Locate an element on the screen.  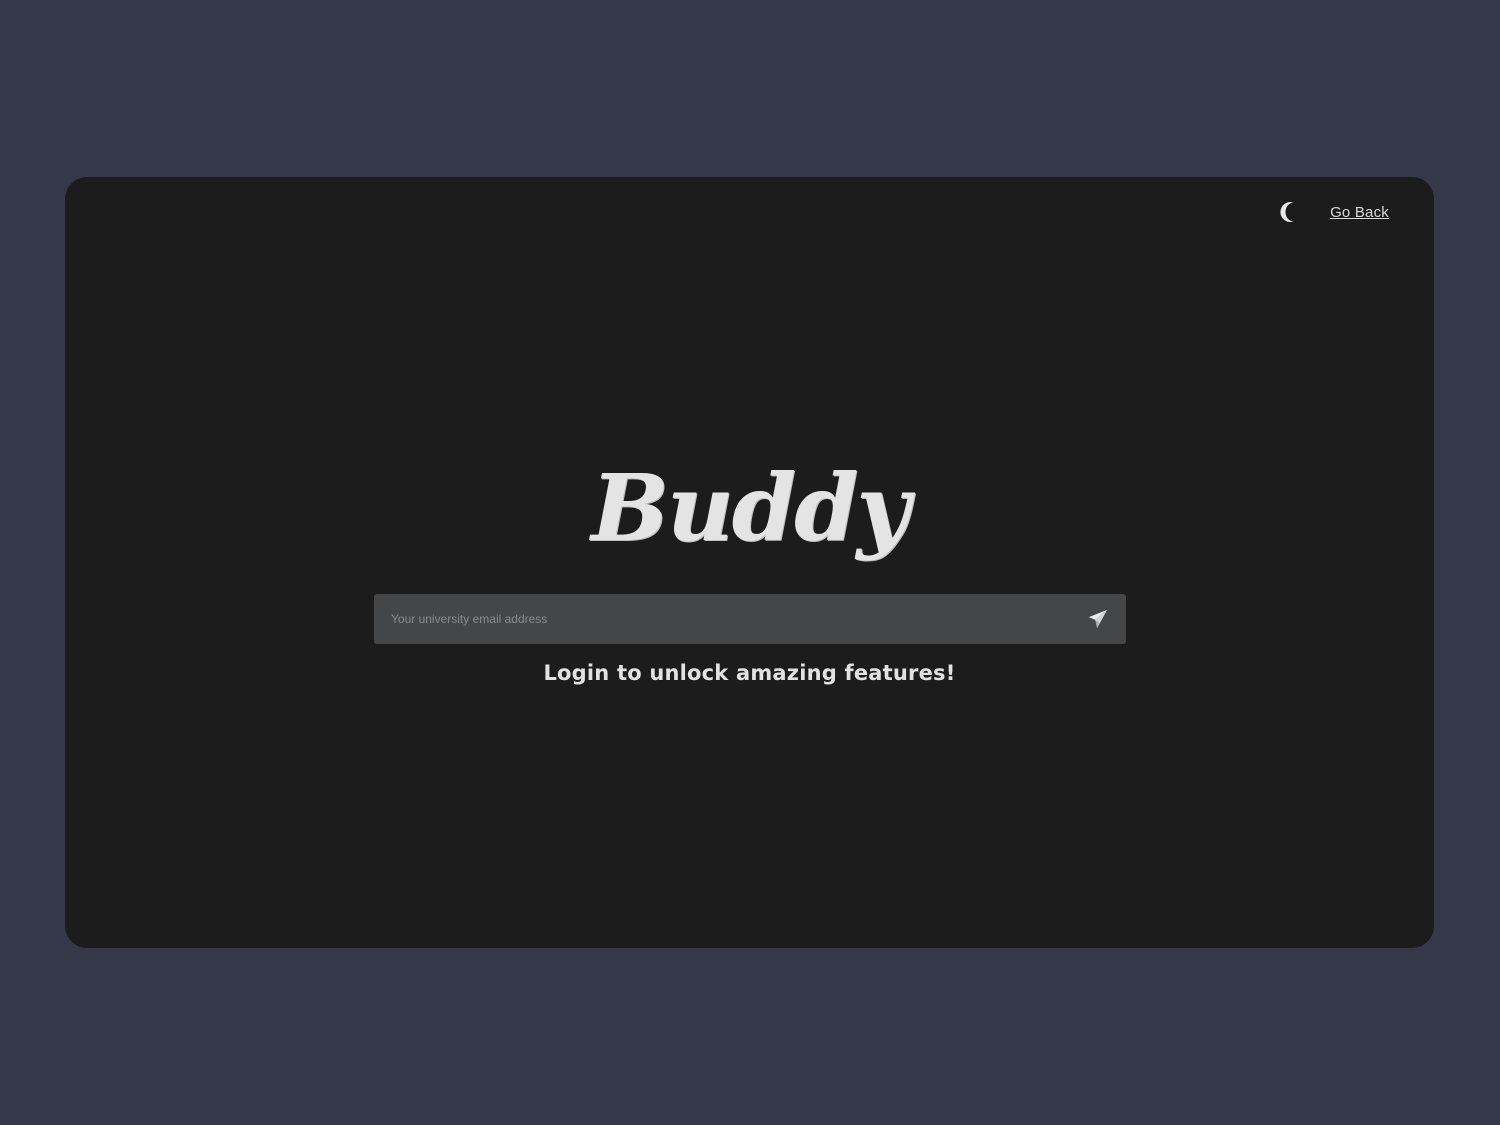
moon-icon is located at coordinates (1287, 212).